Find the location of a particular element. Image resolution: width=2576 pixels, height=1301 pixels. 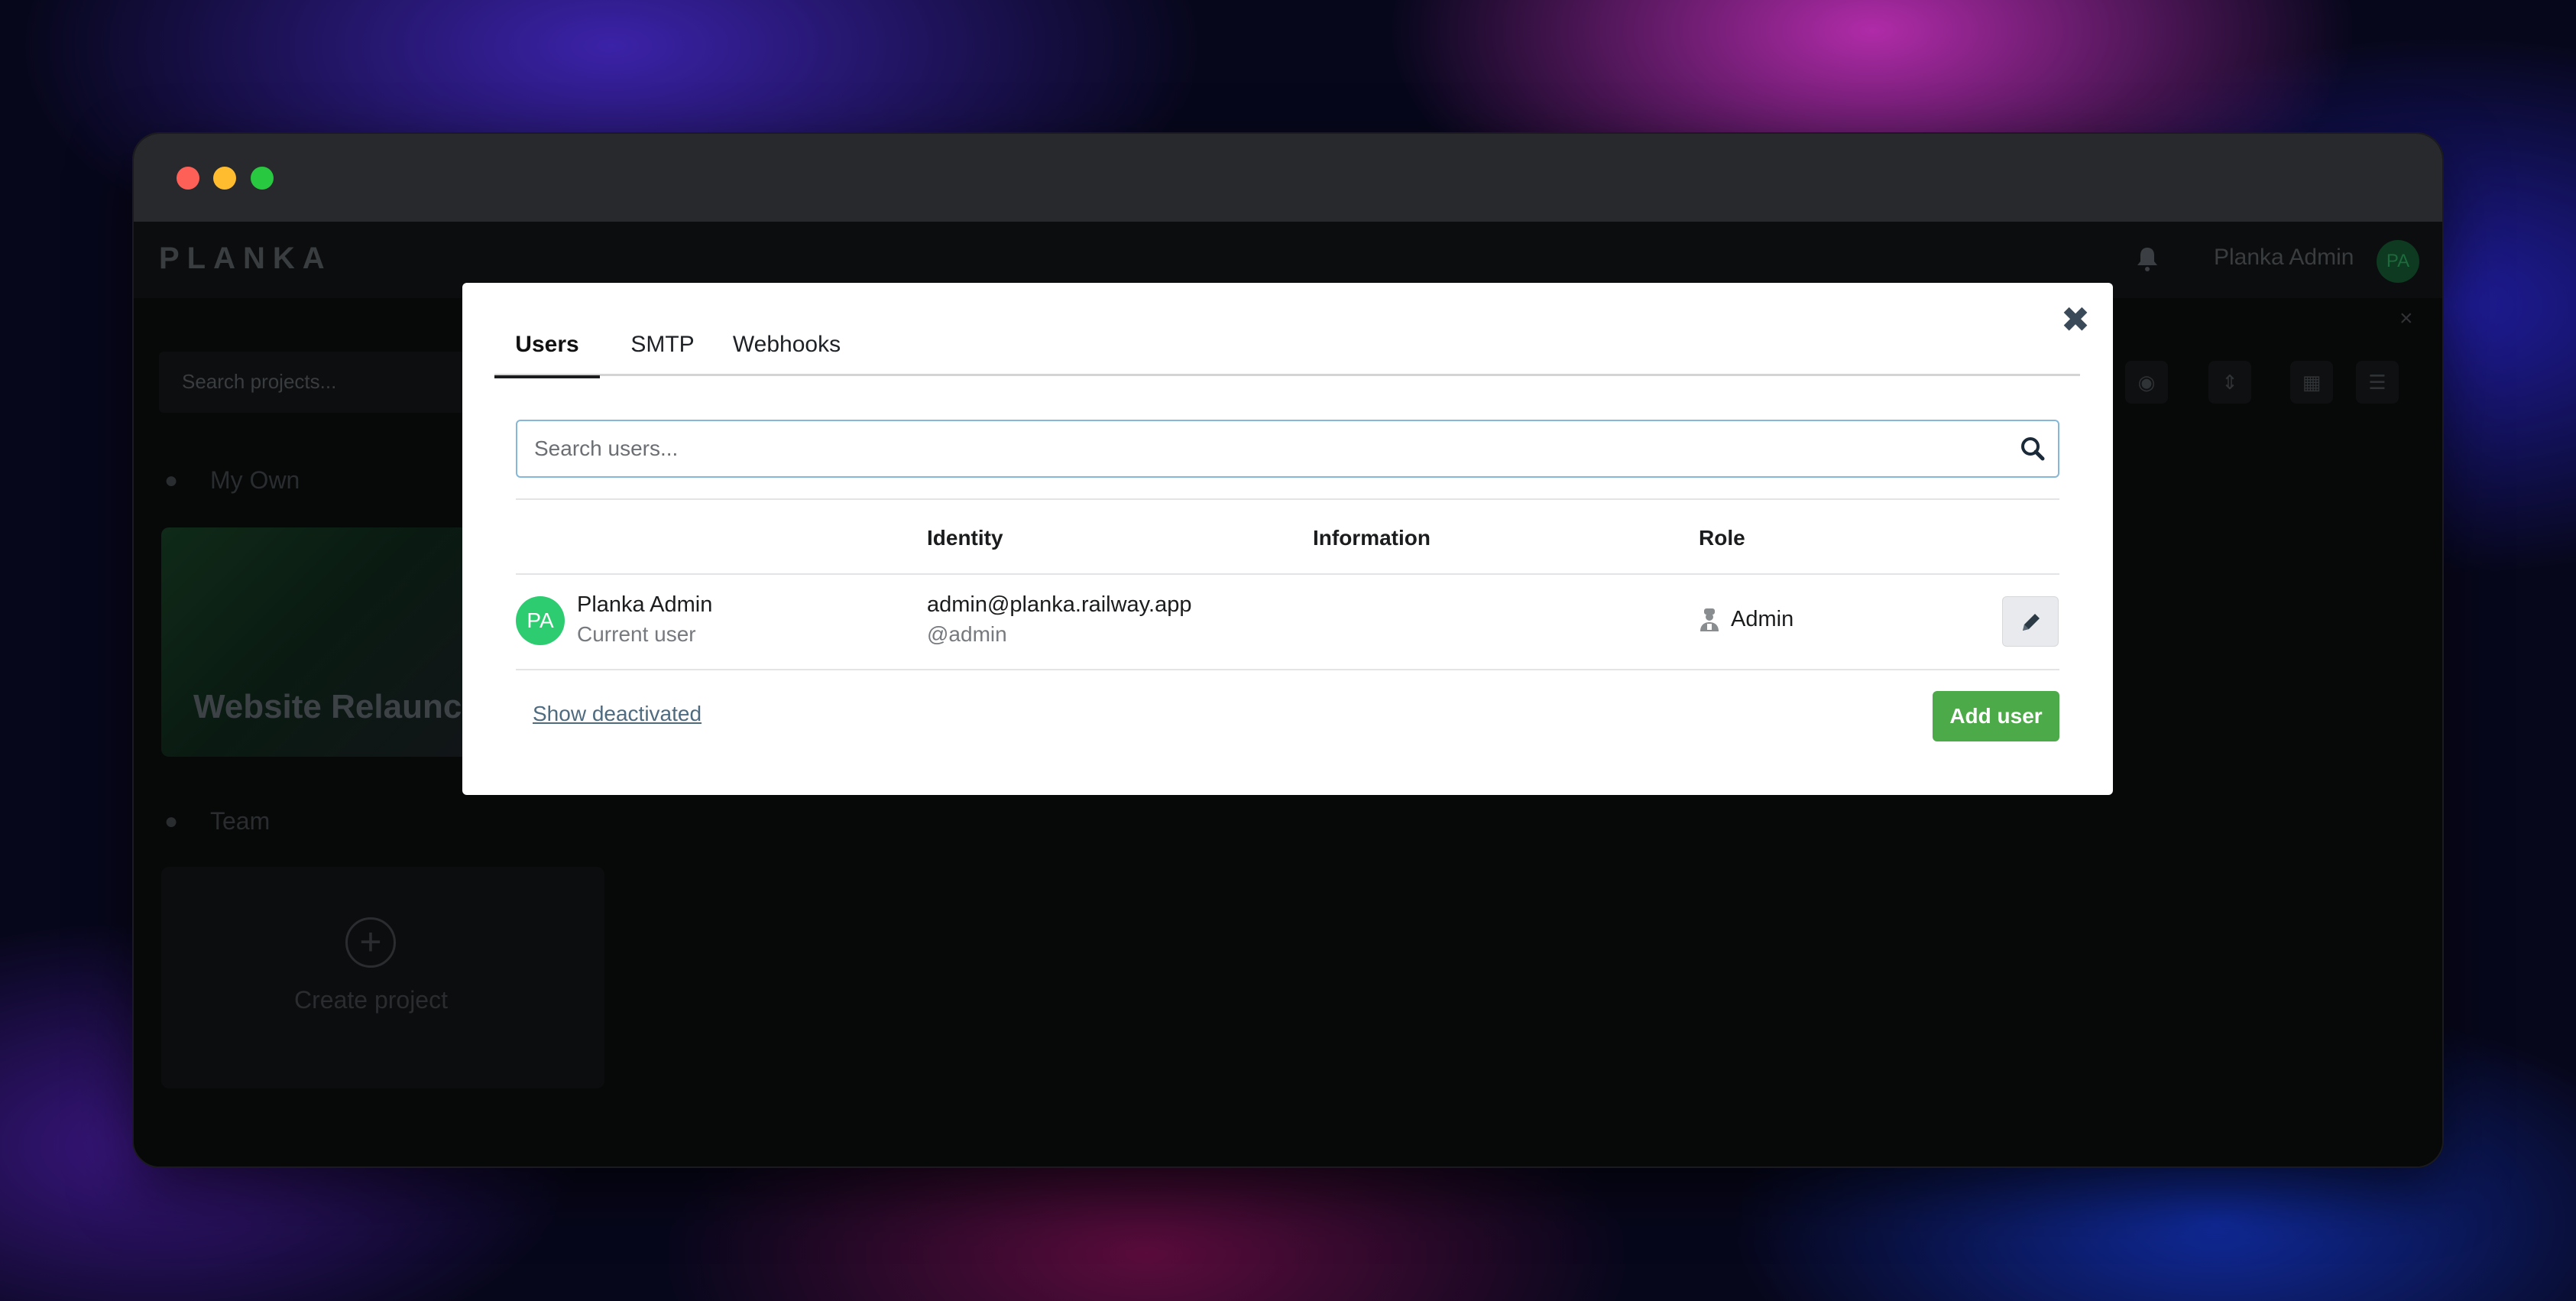

user-username: @admin is located at coordinates (967, 634).